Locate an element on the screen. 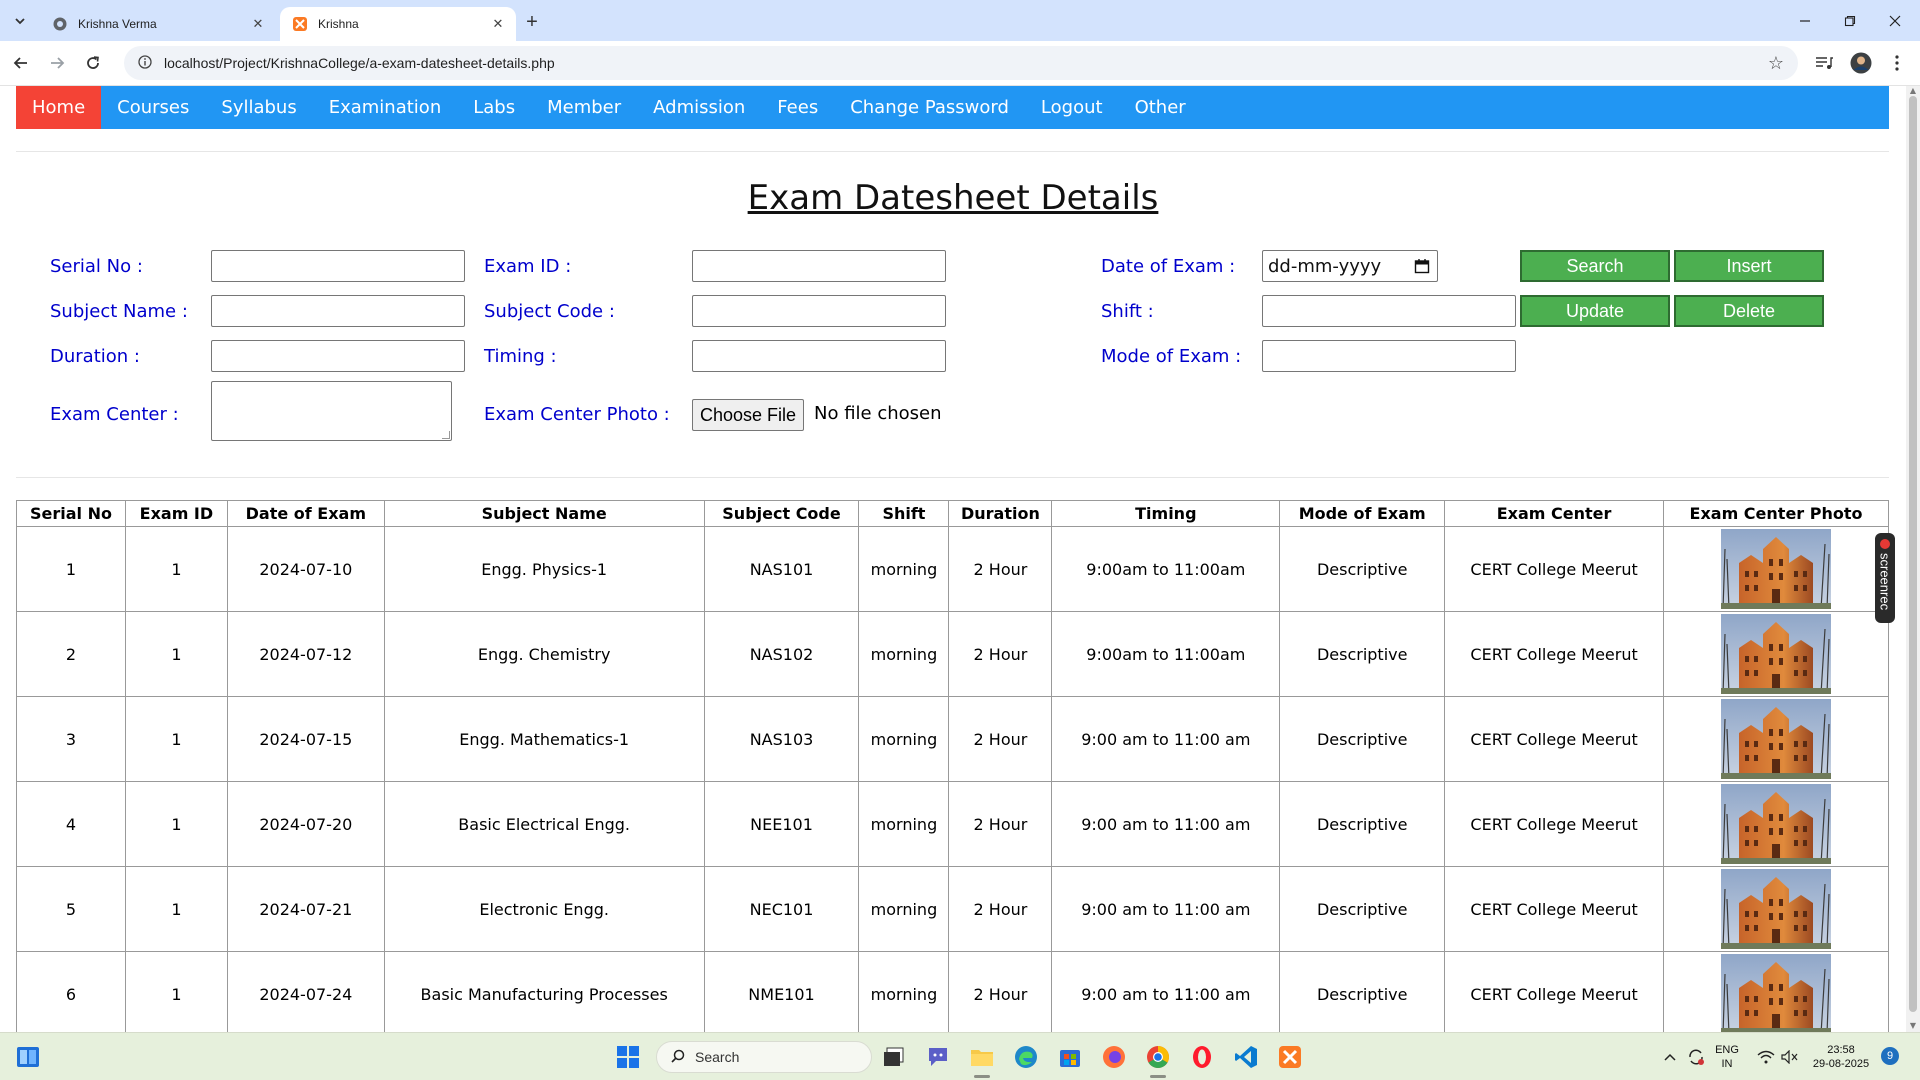  tab-search-chevron-icon is located at coordinates (20, 21).